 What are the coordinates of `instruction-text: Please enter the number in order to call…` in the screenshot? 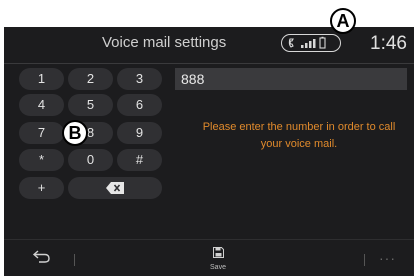 It's located at (299, 135).